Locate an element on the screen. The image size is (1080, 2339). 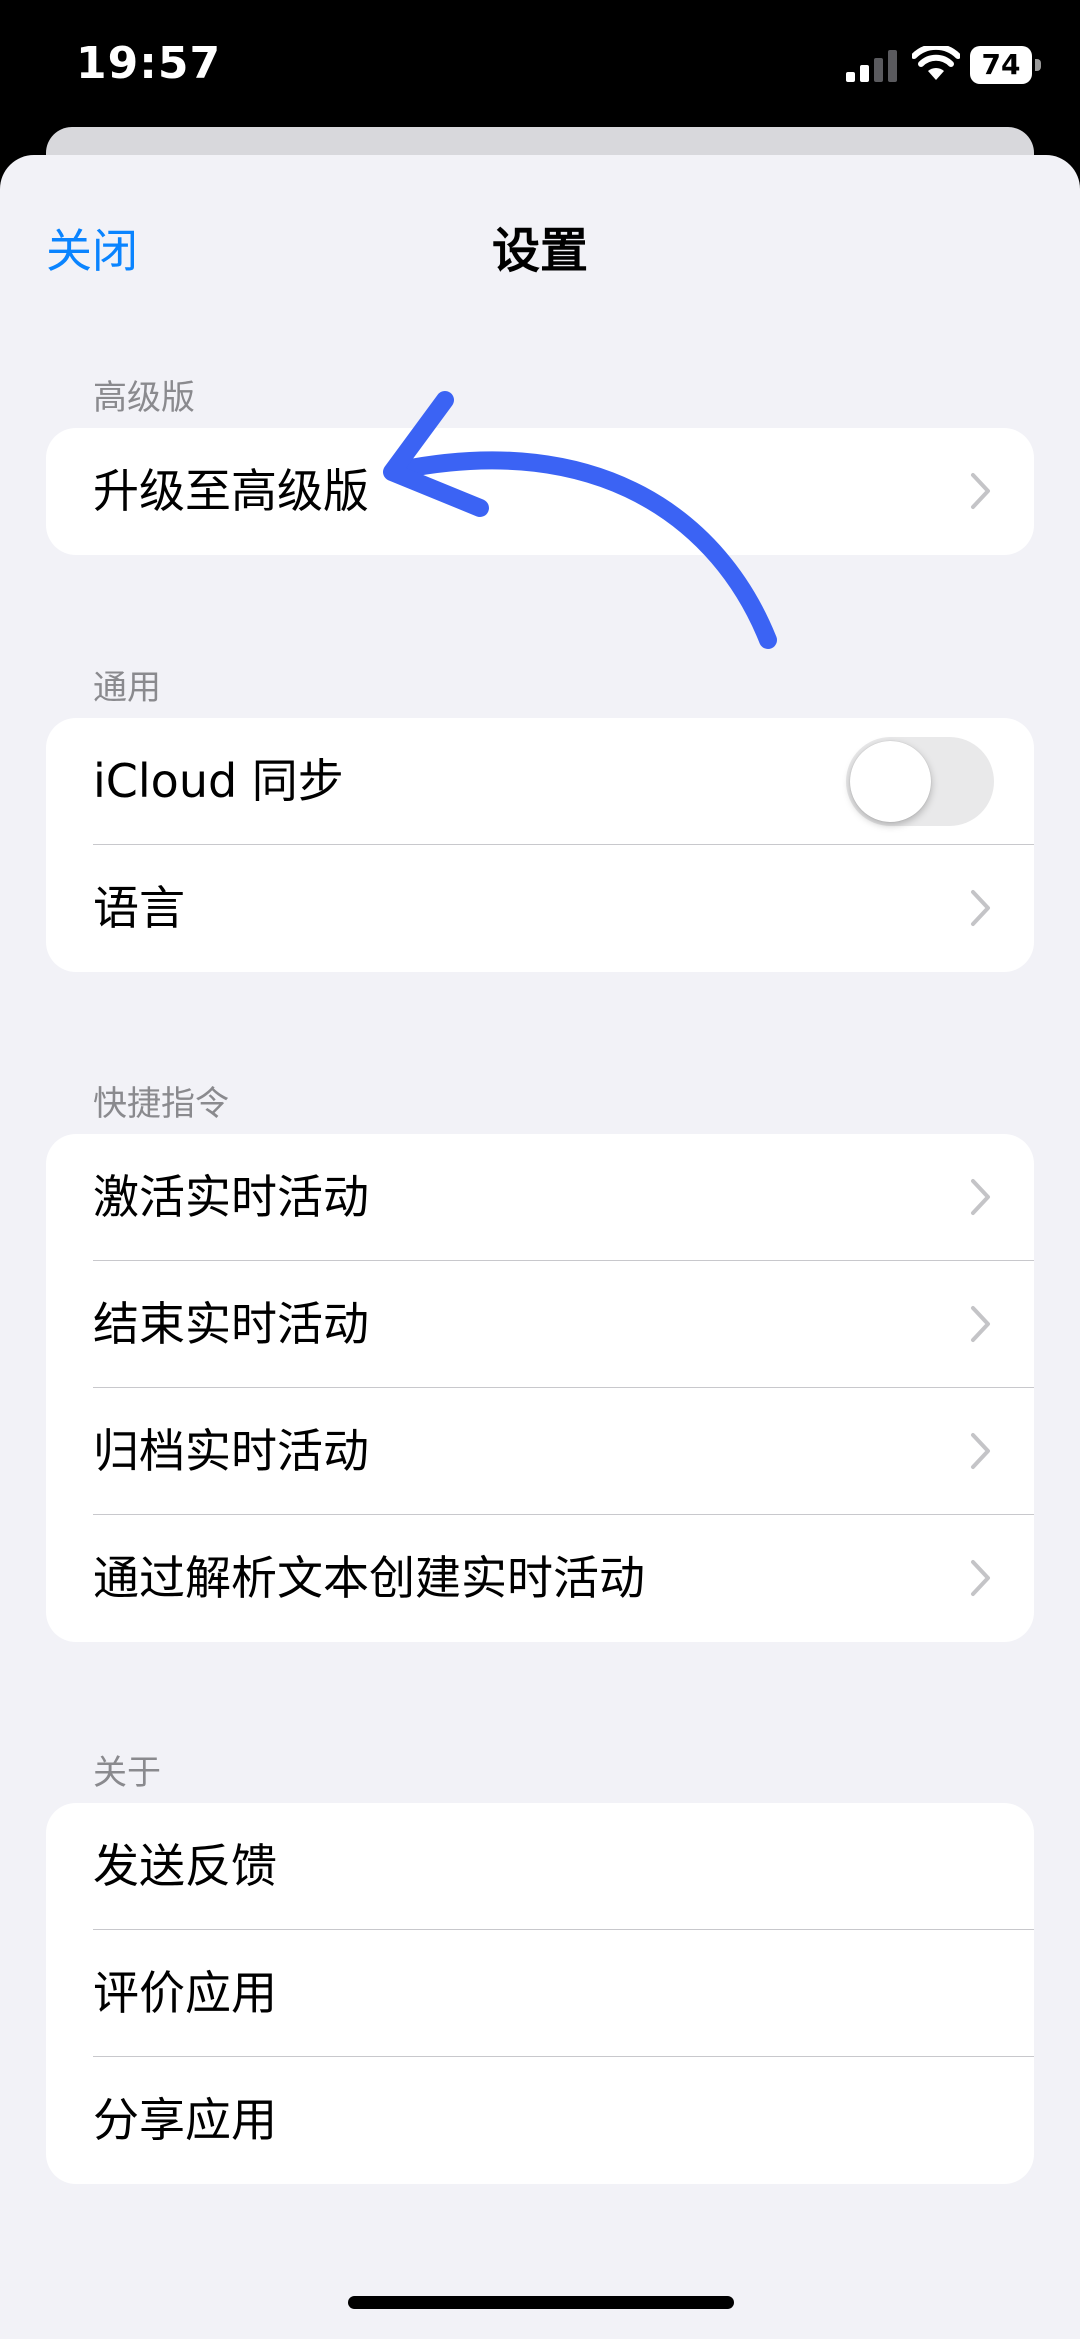
wifi-icon is located at coordinates (936, 63).